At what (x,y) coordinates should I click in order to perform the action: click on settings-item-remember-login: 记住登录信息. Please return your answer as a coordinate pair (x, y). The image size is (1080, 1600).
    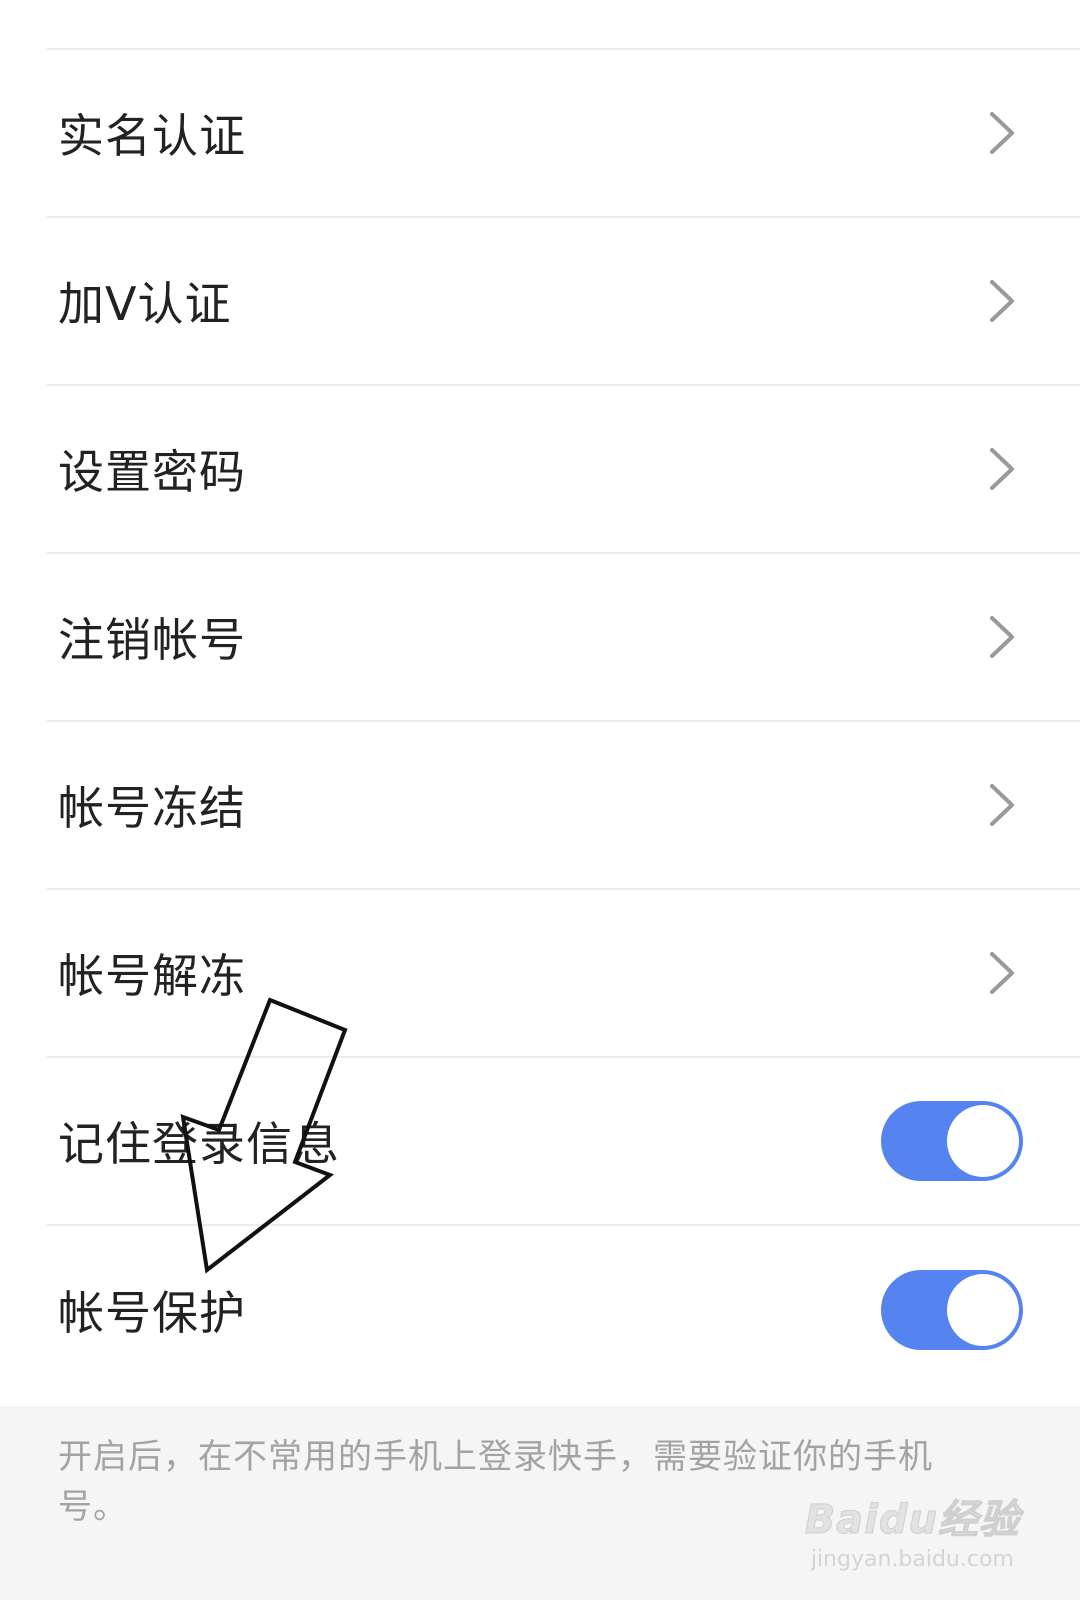
    Looking at the image, I should click on (563, 1142).